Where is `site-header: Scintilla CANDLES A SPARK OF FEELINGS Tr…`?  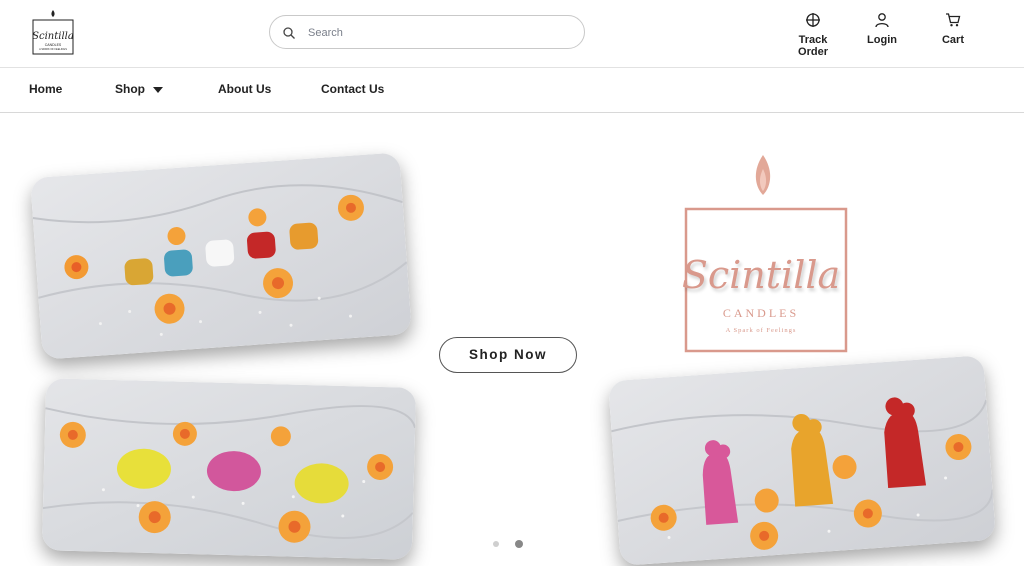 site-header: Scintilla CANDLES A SPARK OF FEELINGS Tr… is located at coordinates (512, 34).